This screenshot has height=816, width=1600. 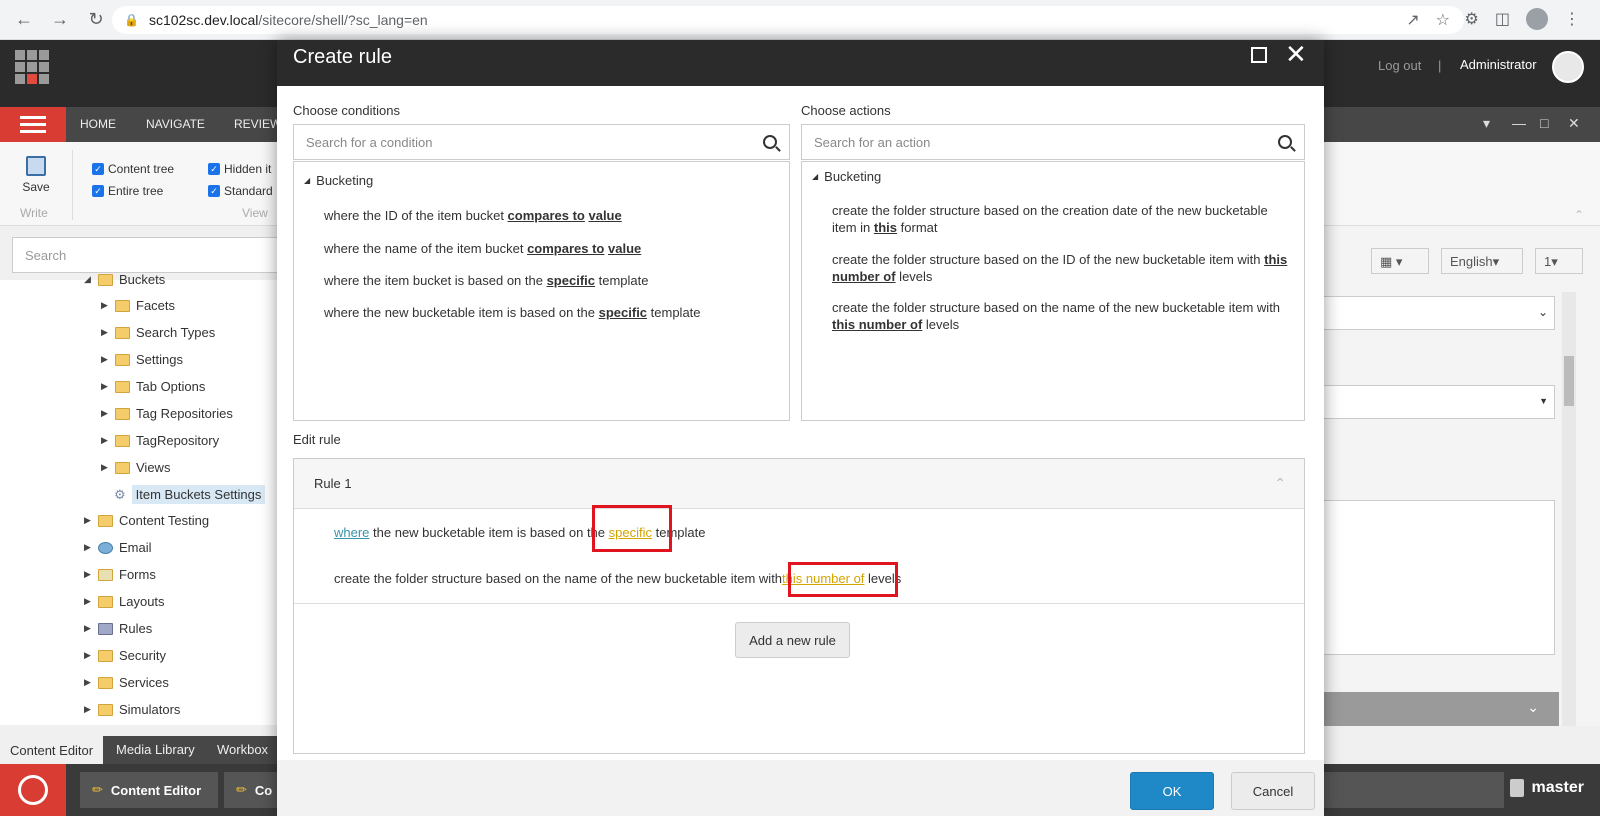 What do you see at coordinates (155, 749) in the screenshot?
I see `tab-media-library: Media Library` at bounding box center [155, 749].